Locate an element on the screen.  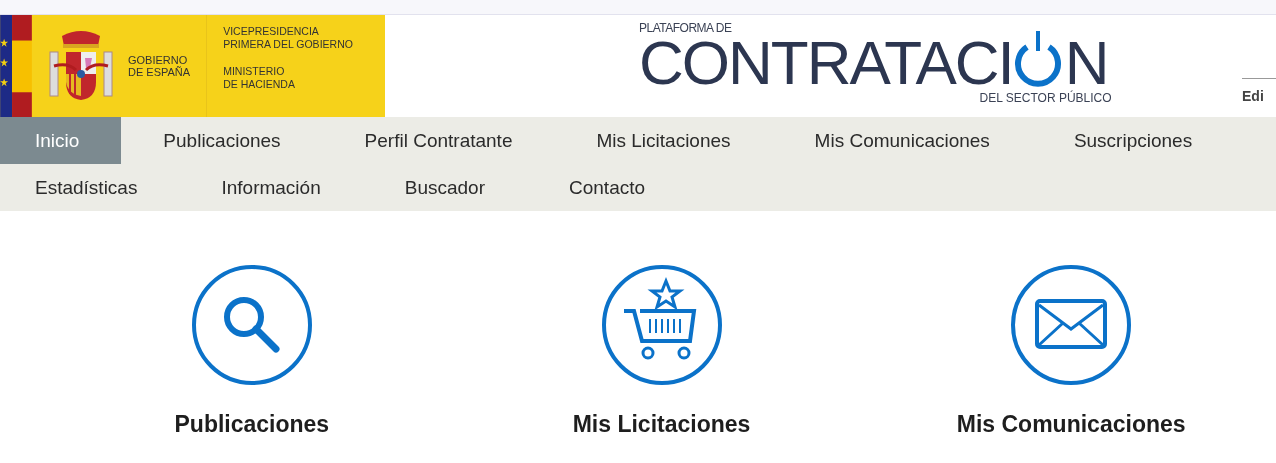
nav-tab: Contacto is located at coordinates (607, 187).